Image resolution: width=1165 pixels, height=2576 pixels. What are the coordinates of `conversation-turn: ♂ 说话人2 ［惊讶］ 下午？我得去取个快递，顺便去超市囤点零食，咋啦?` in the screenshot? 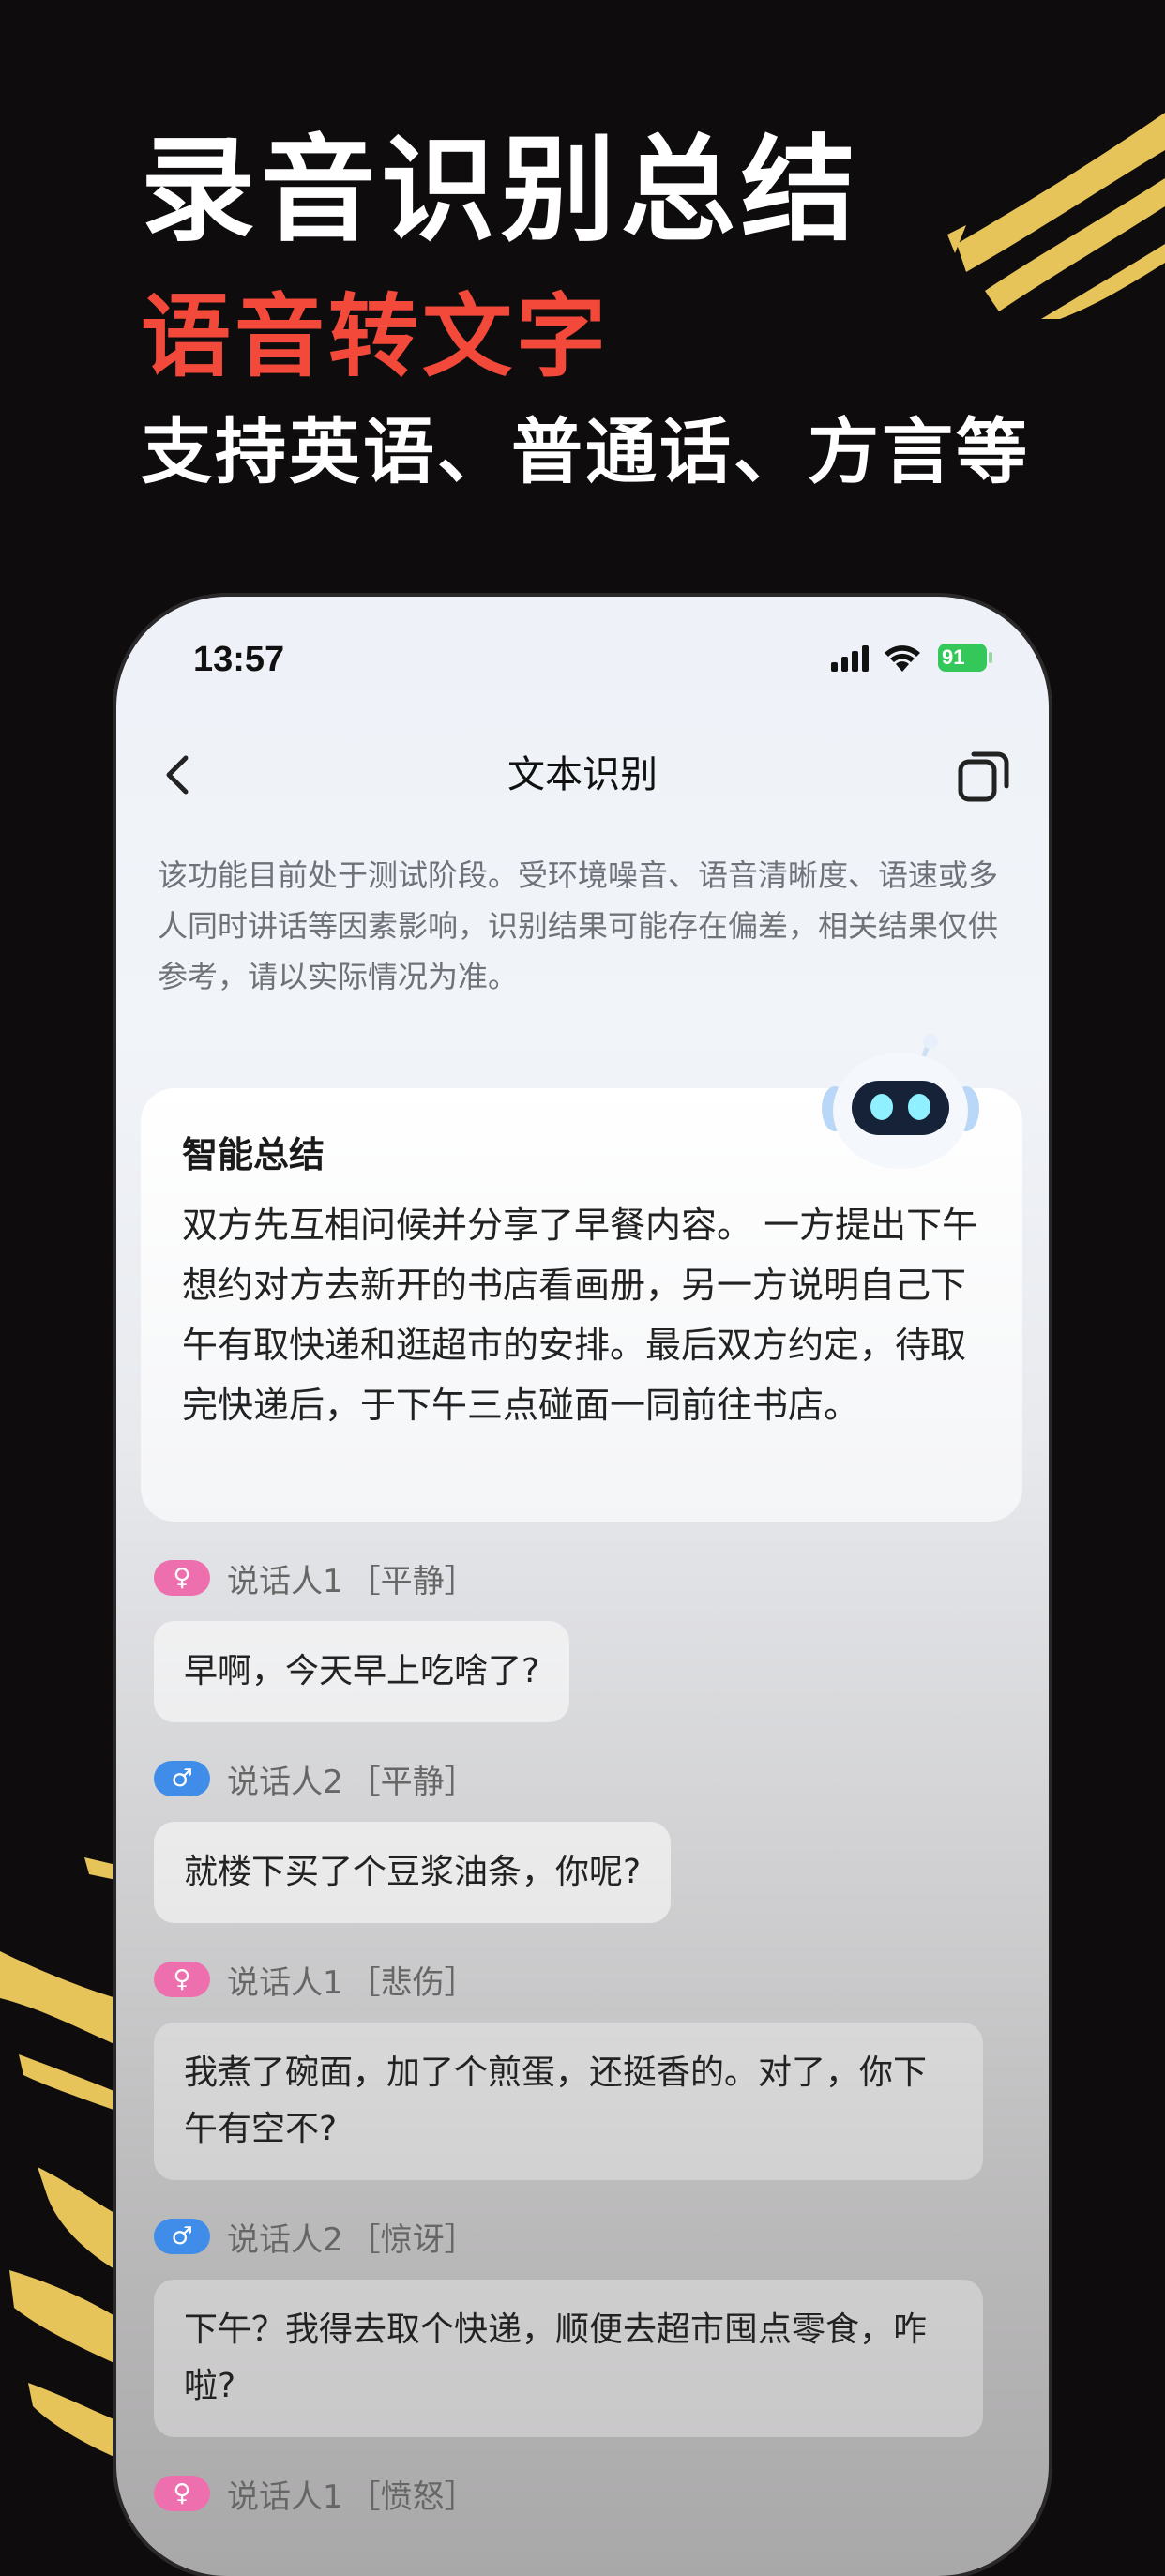 It's located at (585, 2324).